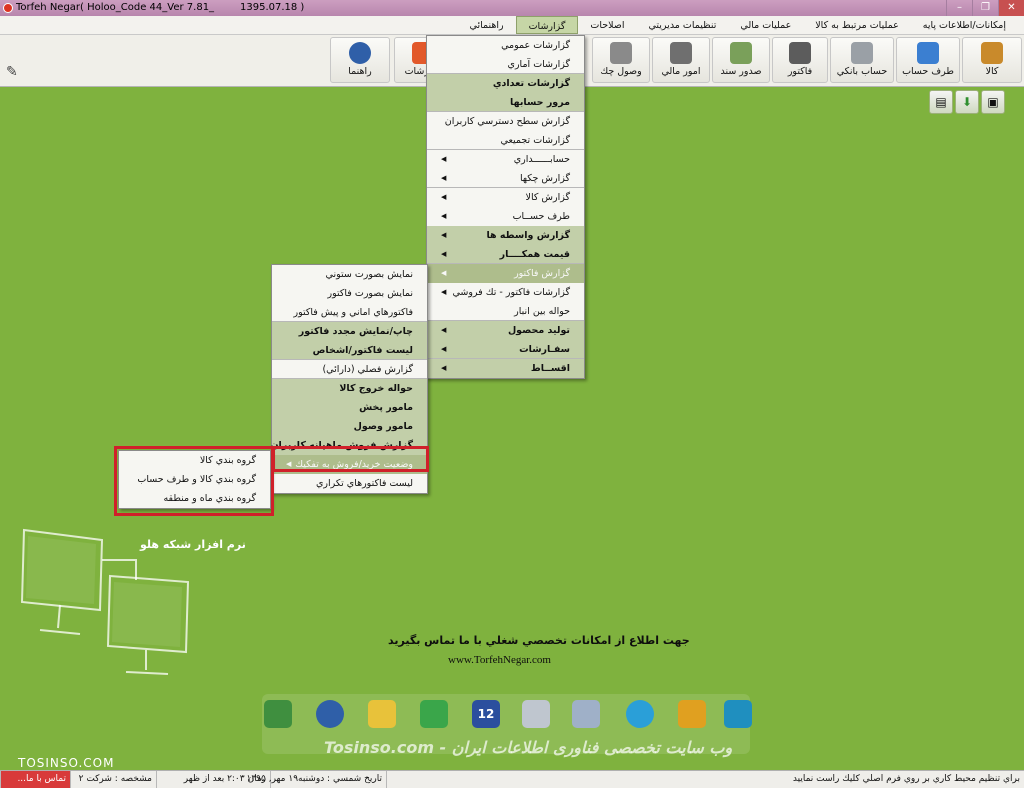 The height and width of the screenshot is (788, 1024). Describe the element at coordinates (362, 350) in the screenshot. I see `menu-item-label: ليست فاكتور/اشخاص` at that location.